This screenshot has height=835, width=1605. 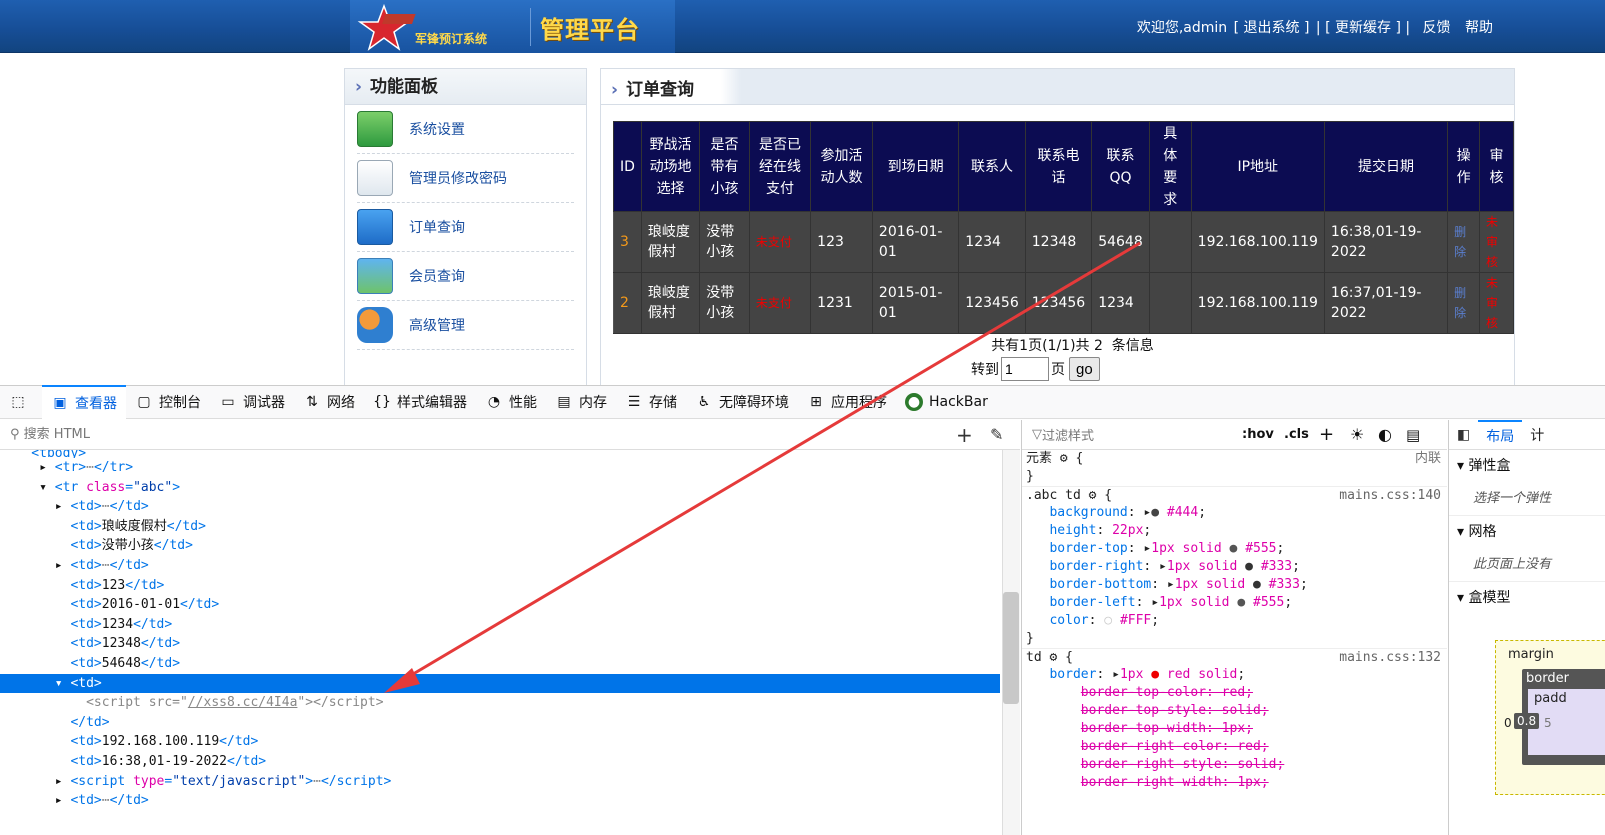 I want to click on tree-node-selected: ▾ <td>, so click(x=500, y=683).